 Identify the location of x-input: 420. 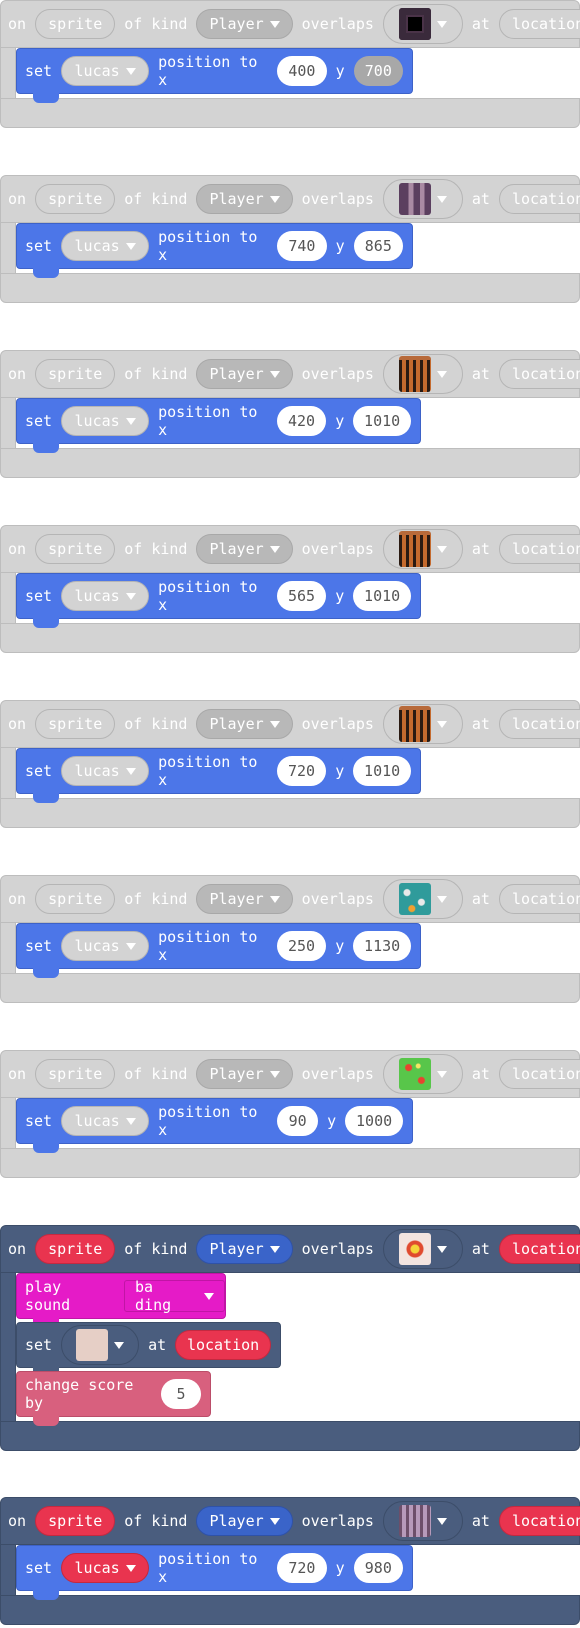
(301, 421).